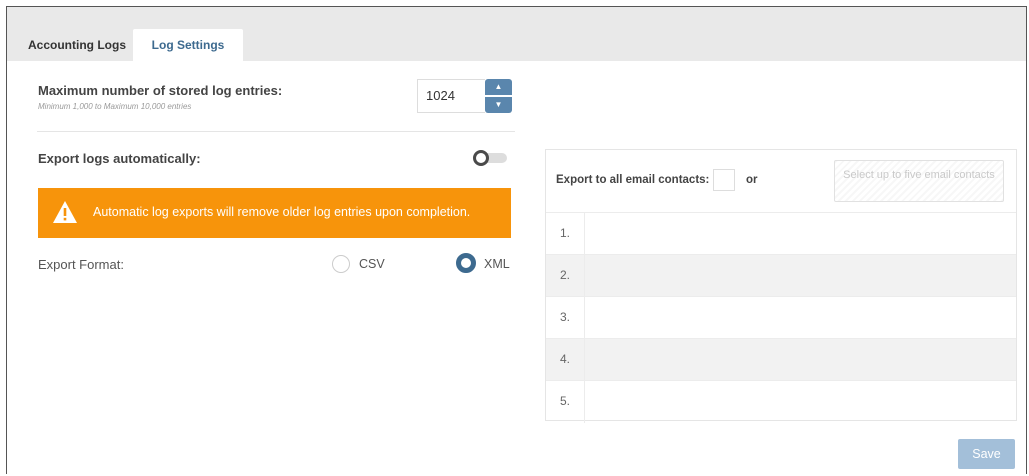  I want to click on contact-row: 2., so click(781, 275).